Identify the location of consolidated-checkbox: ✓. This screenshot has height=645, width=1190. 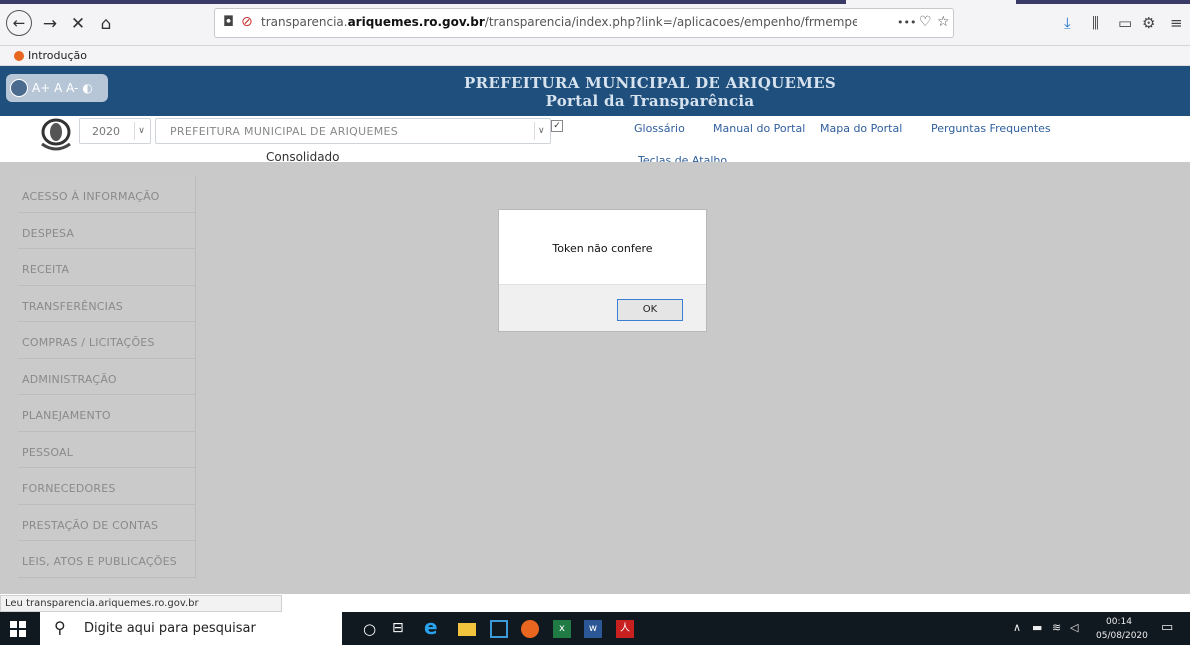
(557, 126).